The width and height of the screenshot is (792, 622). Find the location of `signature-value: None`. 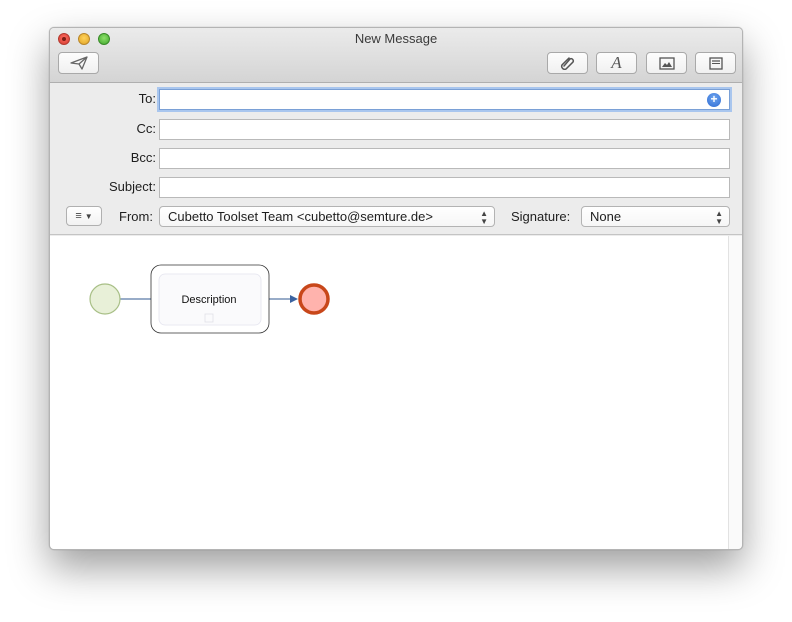

signature-value: None is located at coordinates (606, 216).